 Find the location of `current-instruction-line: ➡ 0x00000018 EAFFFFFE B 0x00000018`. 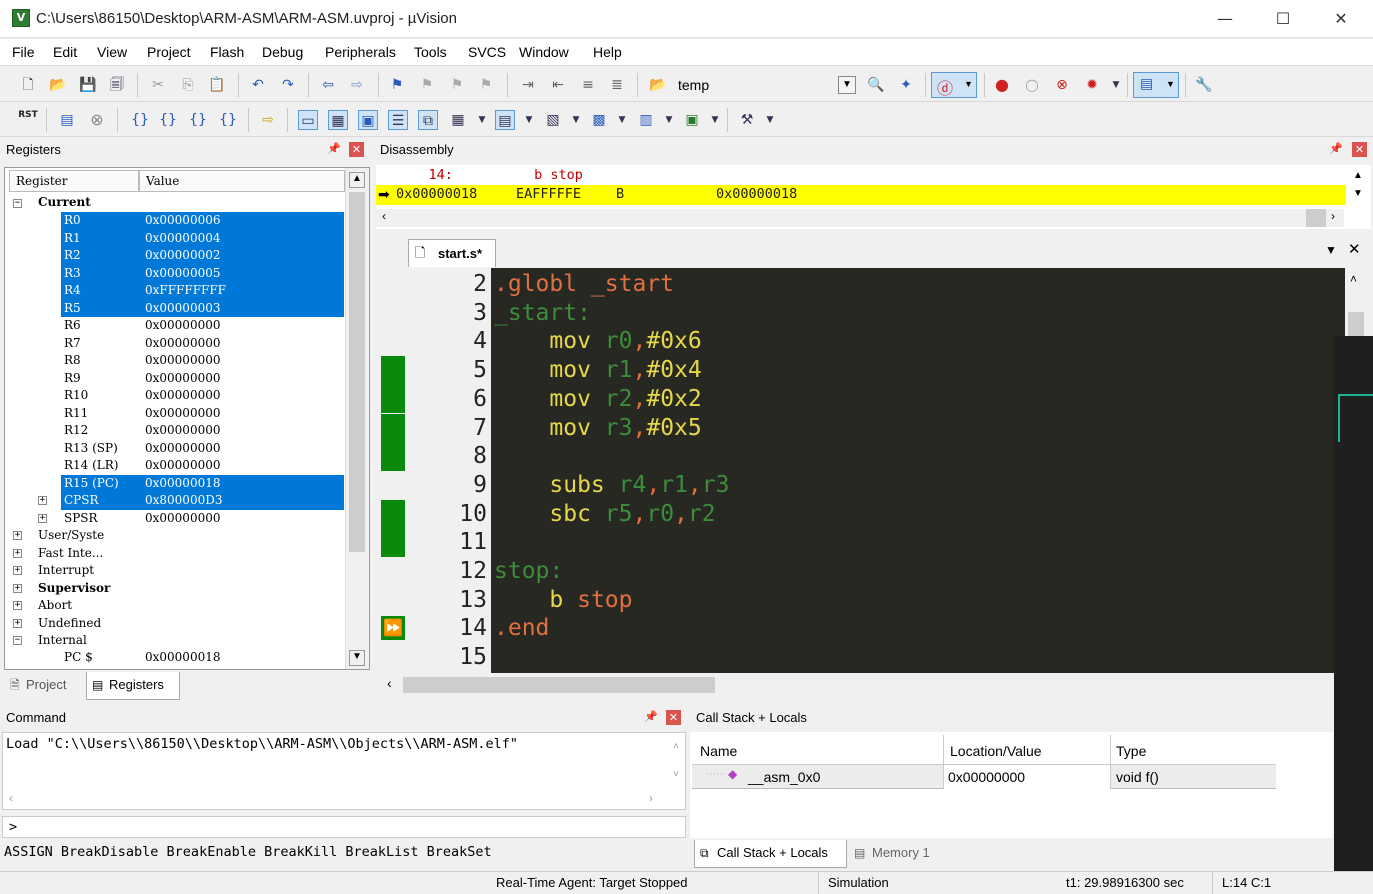

current-instruction-line: ➡ 0x00000018 EAFFFFFE B 0x00000018 is located at coordinates (861, 195).